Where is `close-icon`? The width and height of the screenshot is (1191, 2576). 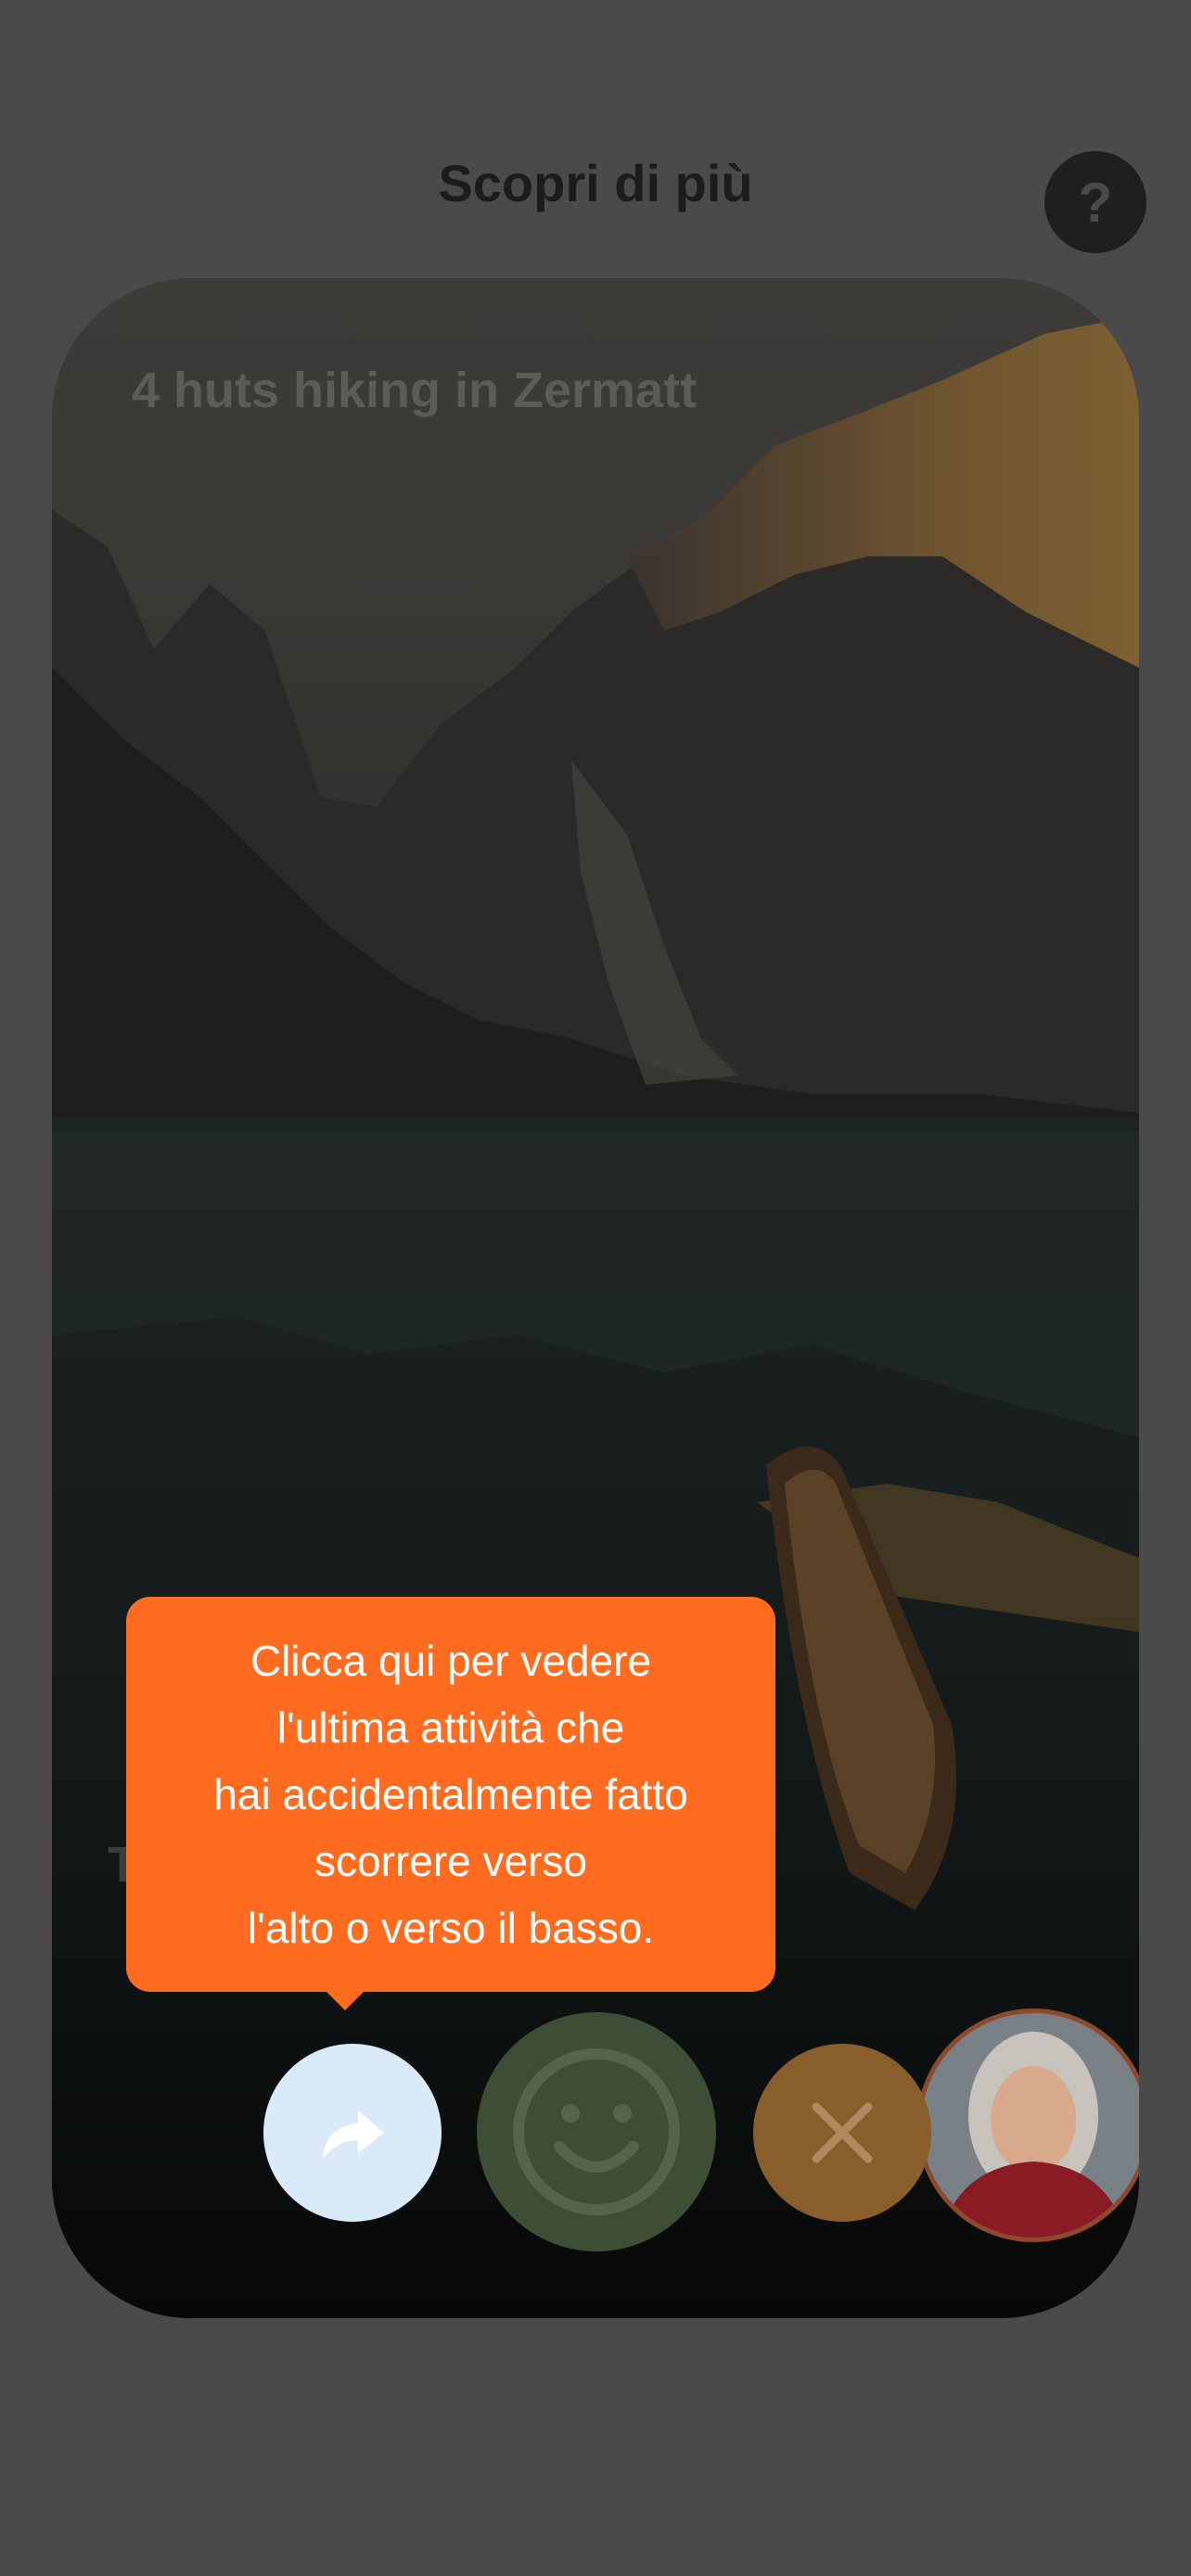 close-icon is located at coordinates (842, 2132).